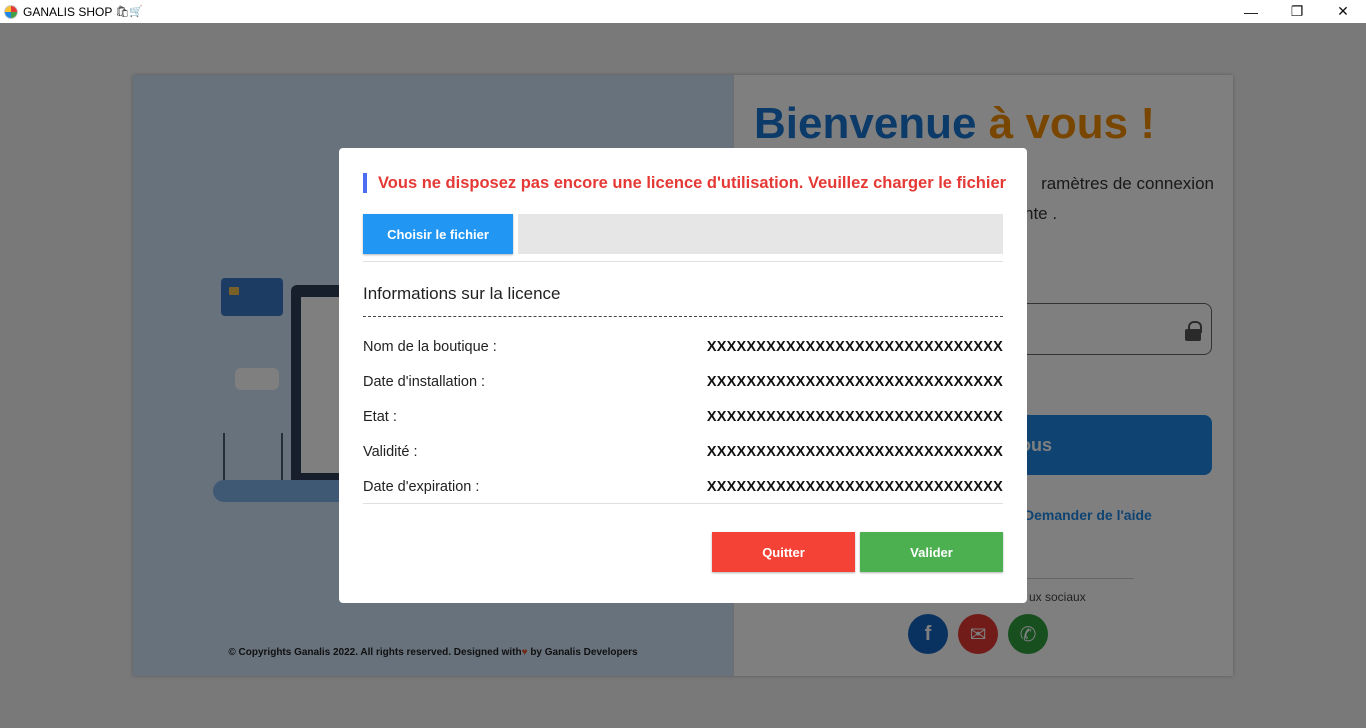 The width and height of the screenshot is (1366, 728). Describe the element at coordinates (129, 12) in the screenshot. I see `shop-cart-icon: 🛍🛒` at that location.